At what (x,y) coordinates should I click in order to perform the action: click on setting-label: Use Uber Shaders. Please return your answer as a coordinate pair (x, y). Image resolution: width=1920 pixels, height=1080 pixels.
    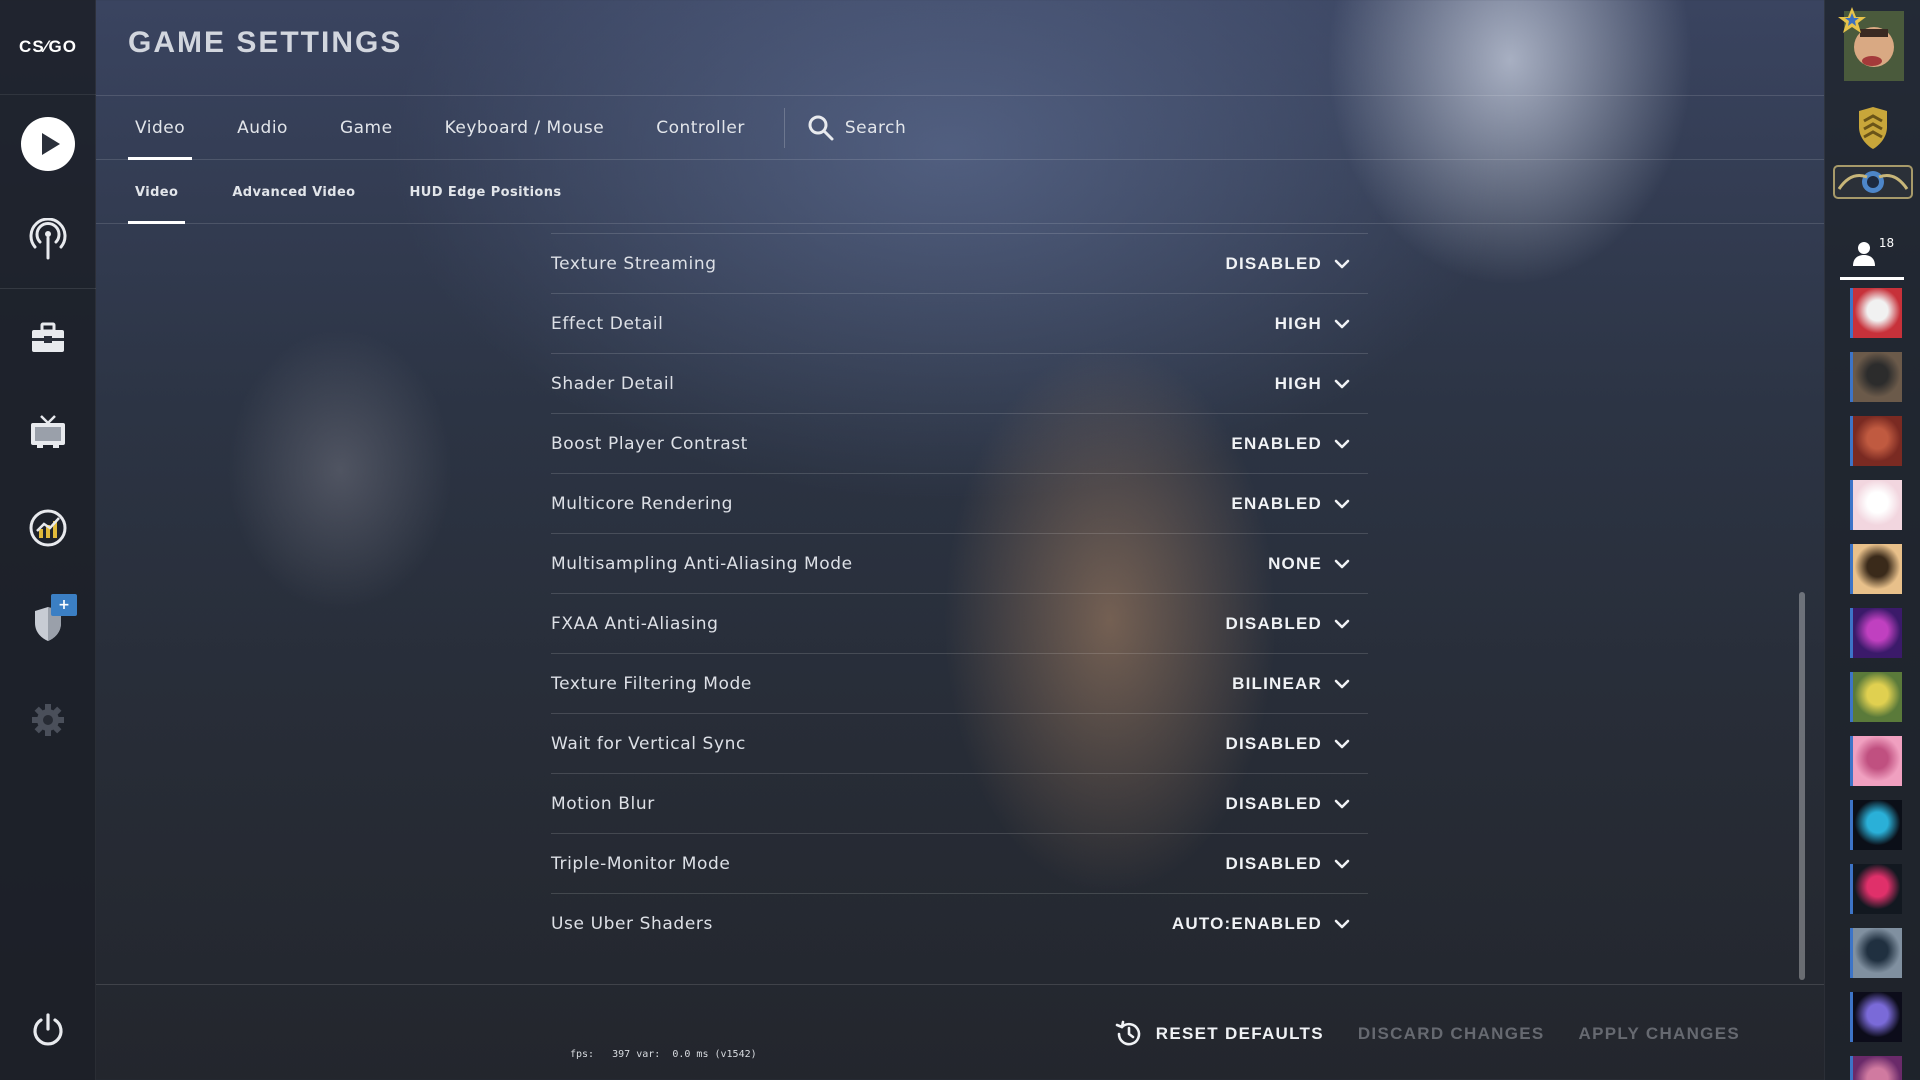
    Looking at the image, I should click on (632, 923).